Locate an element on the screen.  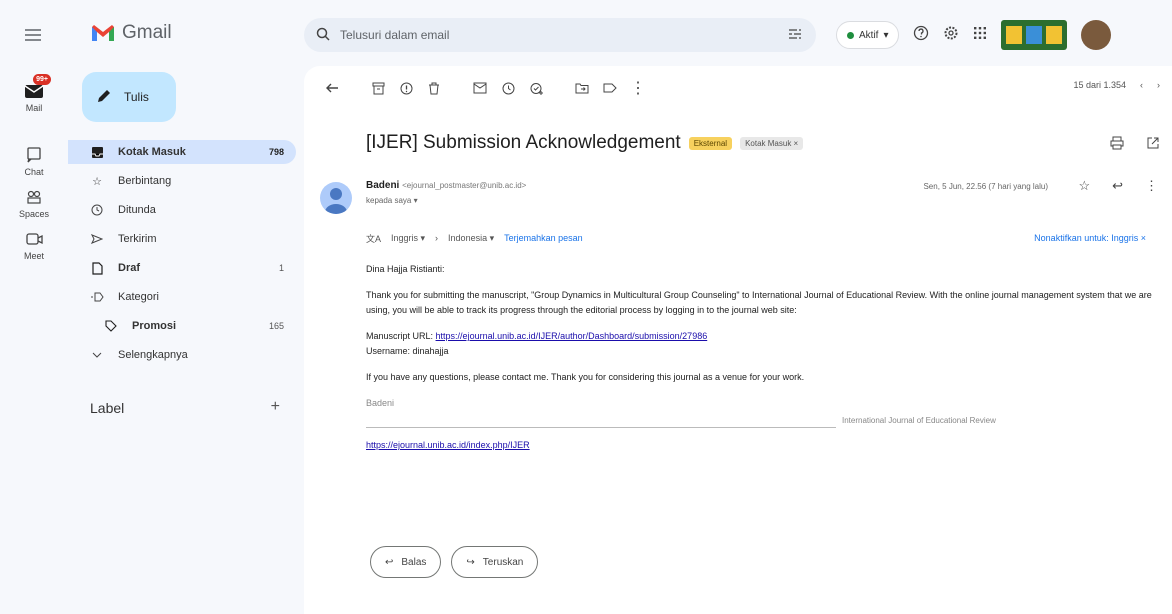
pagination: 15 dari 1.354 ‹ › is located at coordinates (1116, 85).